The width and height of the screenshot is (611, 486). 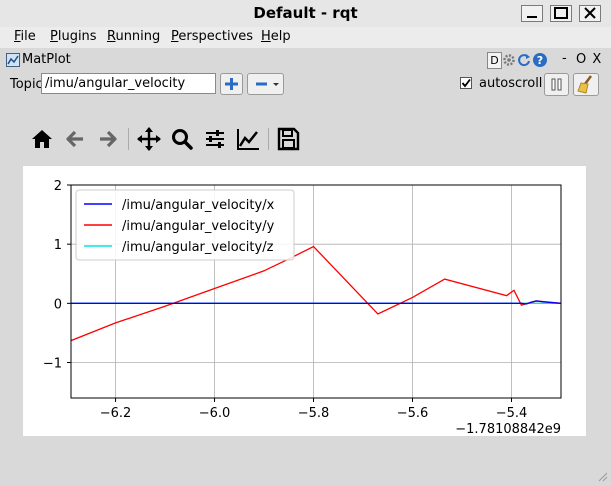 I want to click on configure-subplots-icon, so click(x=215, y=139).